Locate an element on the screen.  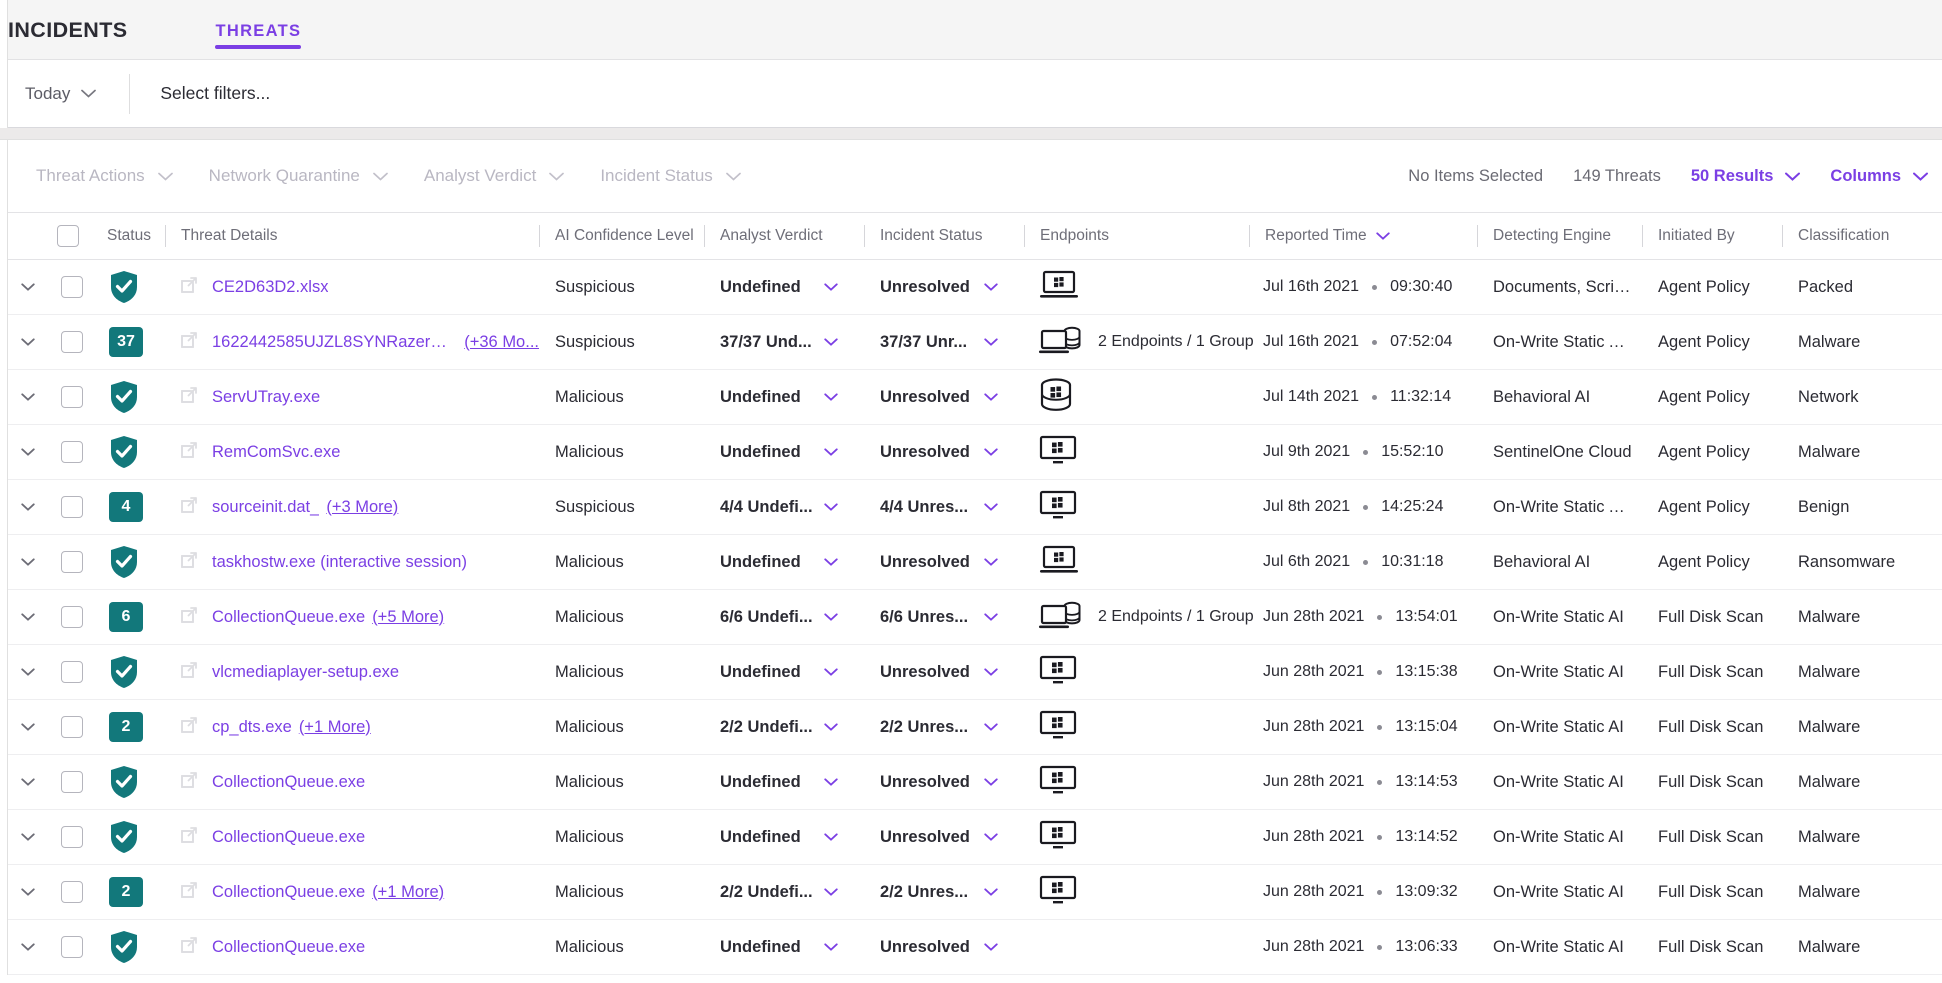
header-threat-details: Threat Details is located at coordinates (352, 236).